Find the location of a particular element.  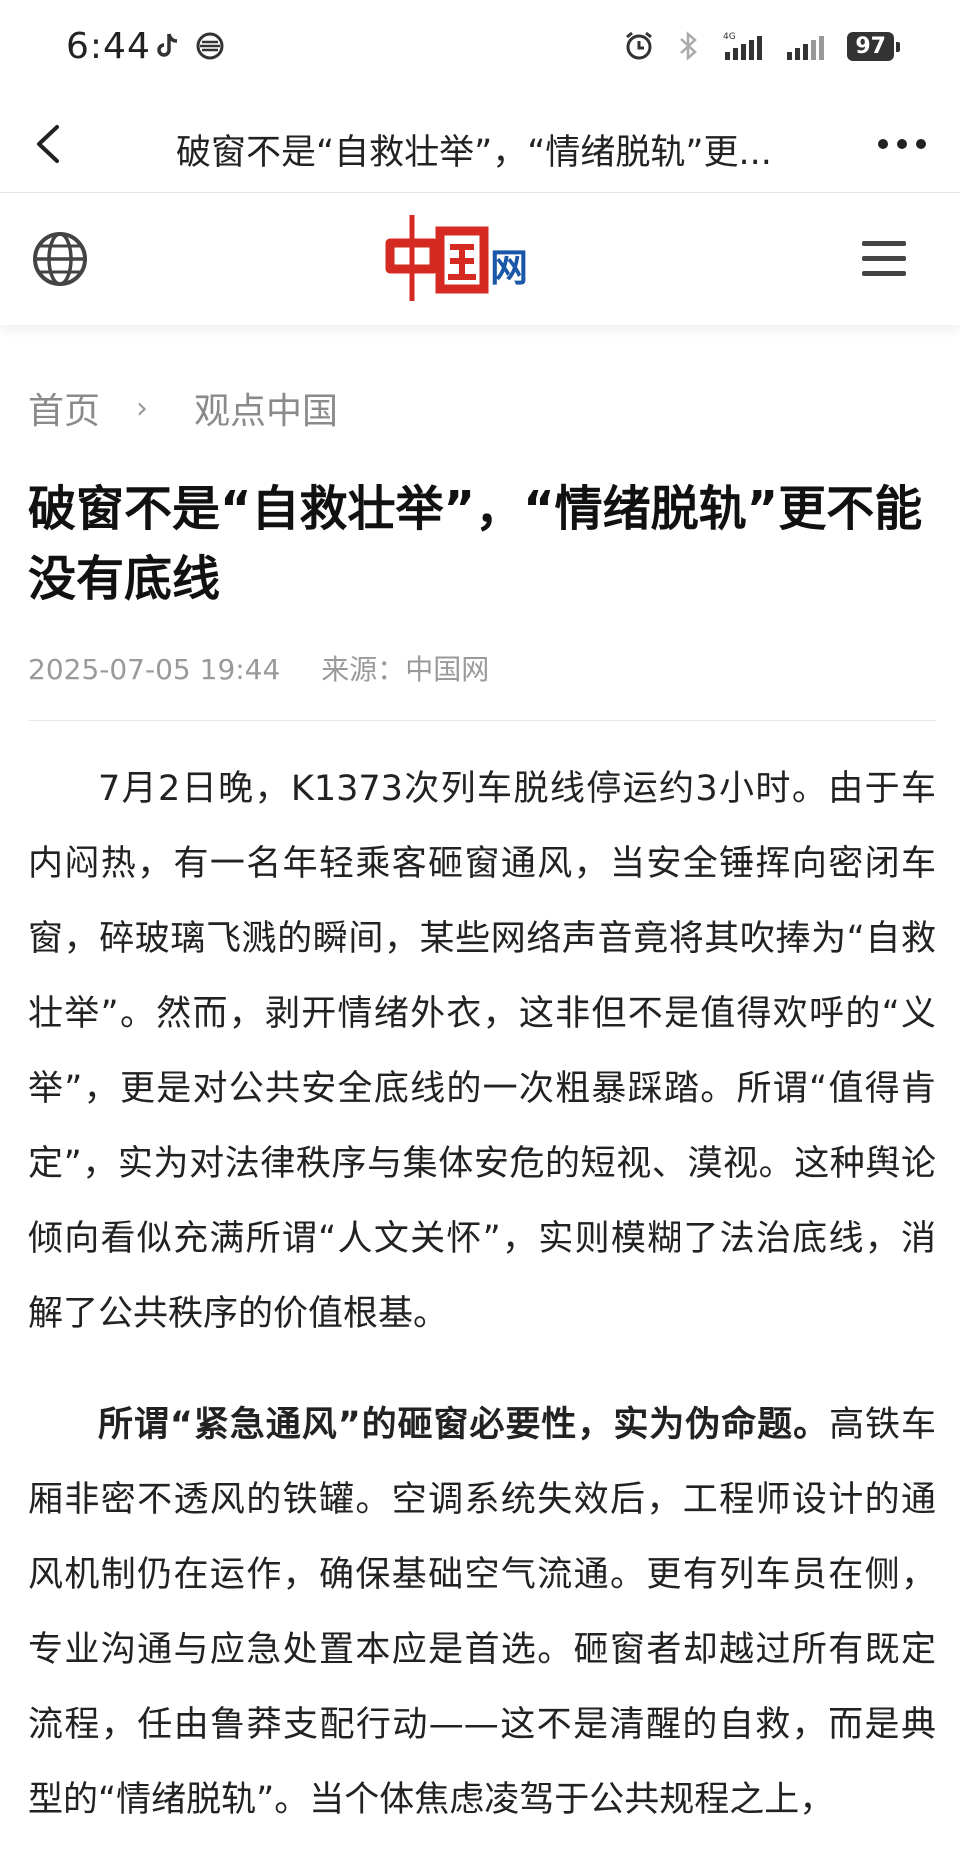

language-button is located at coordinates (60, 259).